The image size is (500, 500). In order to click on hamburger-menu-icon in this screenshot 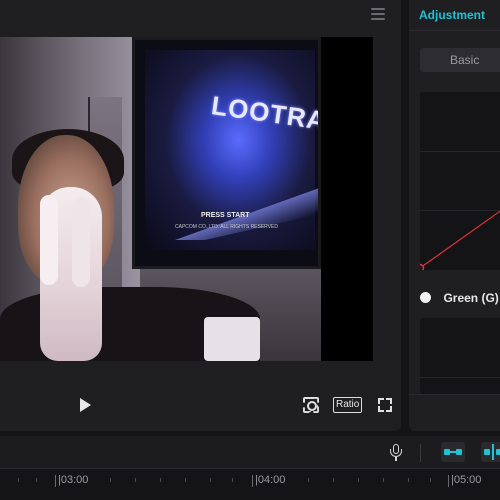, I will do `click(378, 14)`.